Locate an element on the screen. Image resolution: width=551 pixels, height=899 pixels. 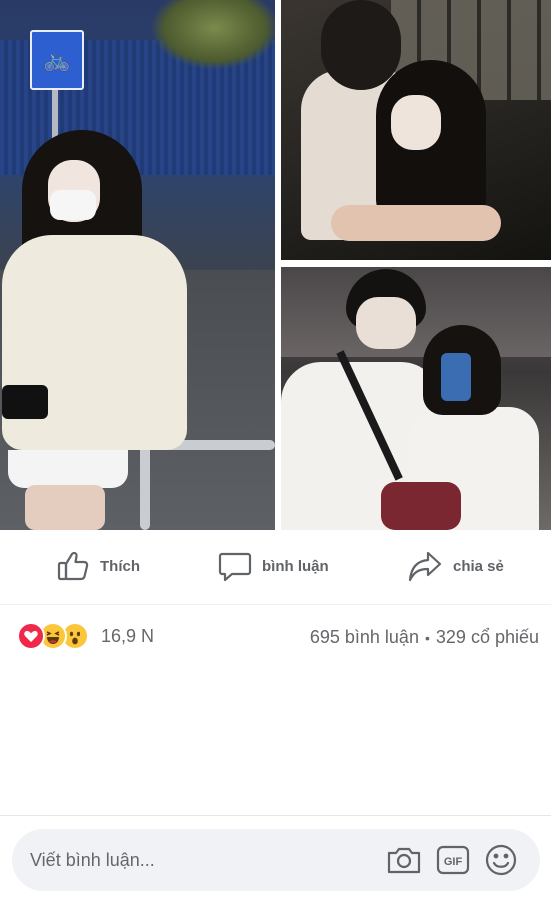
like-label: Thích is located at coordinates (120, 566).